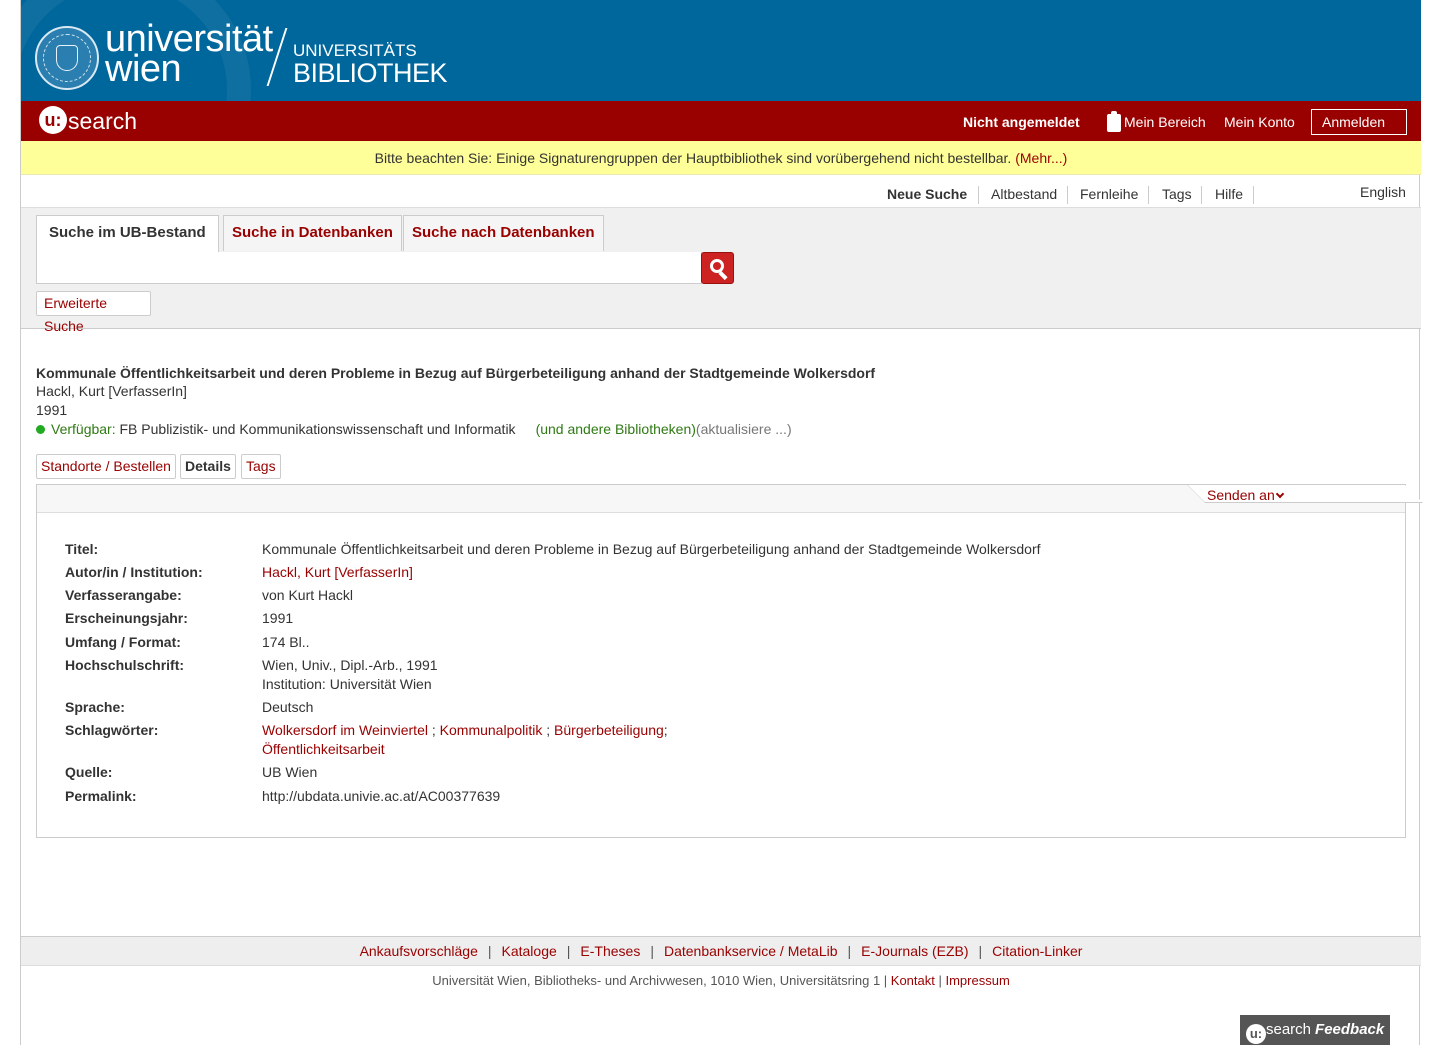 This screenshot has width=1440, height=1045. What do you see at coordinates (977, 980) in the screenshot?
I see `footer-impressum-link: Impressum` at bounding box center [977, 980].